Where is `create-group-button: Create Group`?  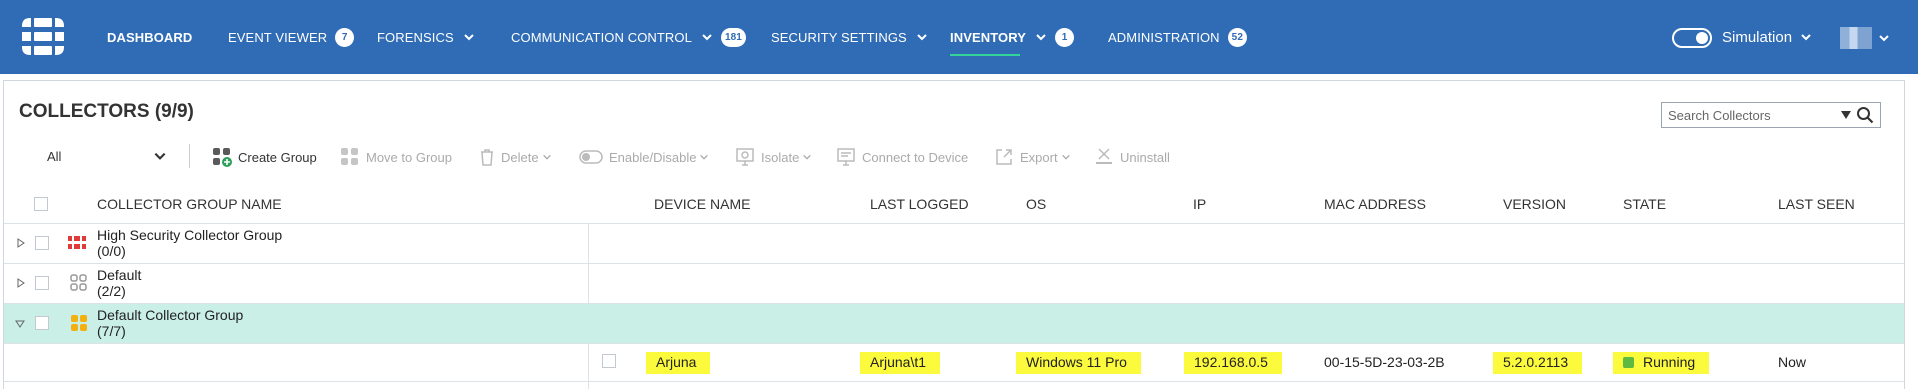 create-group-button: Create Group is located at coordinates (264, 157).